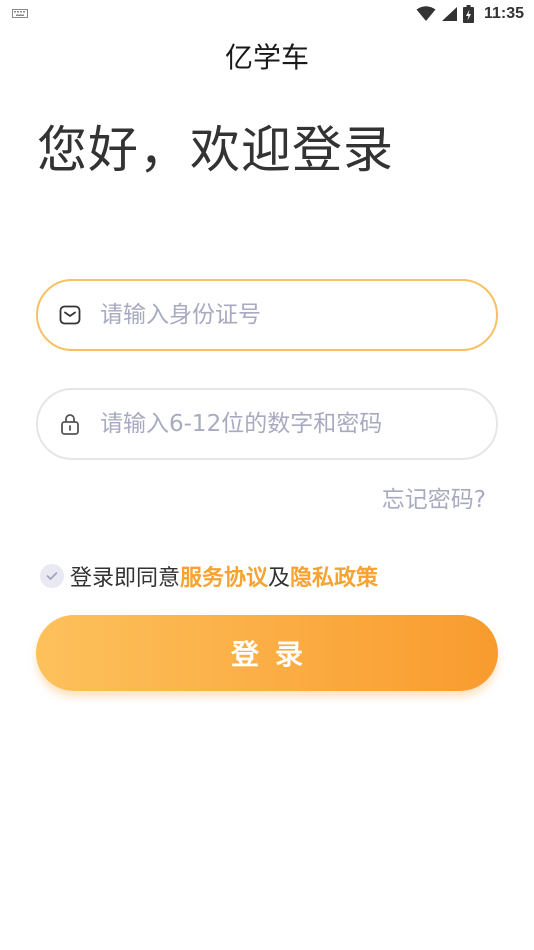 The image size is (534, 950). What do you see at coordinates (426, 13) in the screenshot?
I see `wifi-icon` at bounding box center [426, 13].